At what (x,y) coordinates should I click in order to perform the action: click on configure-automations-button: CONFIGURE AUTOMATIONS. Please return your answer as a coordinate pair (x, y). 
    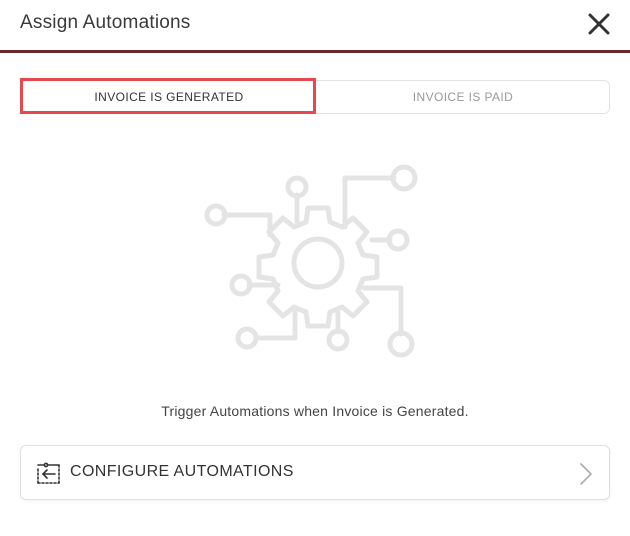
    Looking at the image, I should click on (315, 472).